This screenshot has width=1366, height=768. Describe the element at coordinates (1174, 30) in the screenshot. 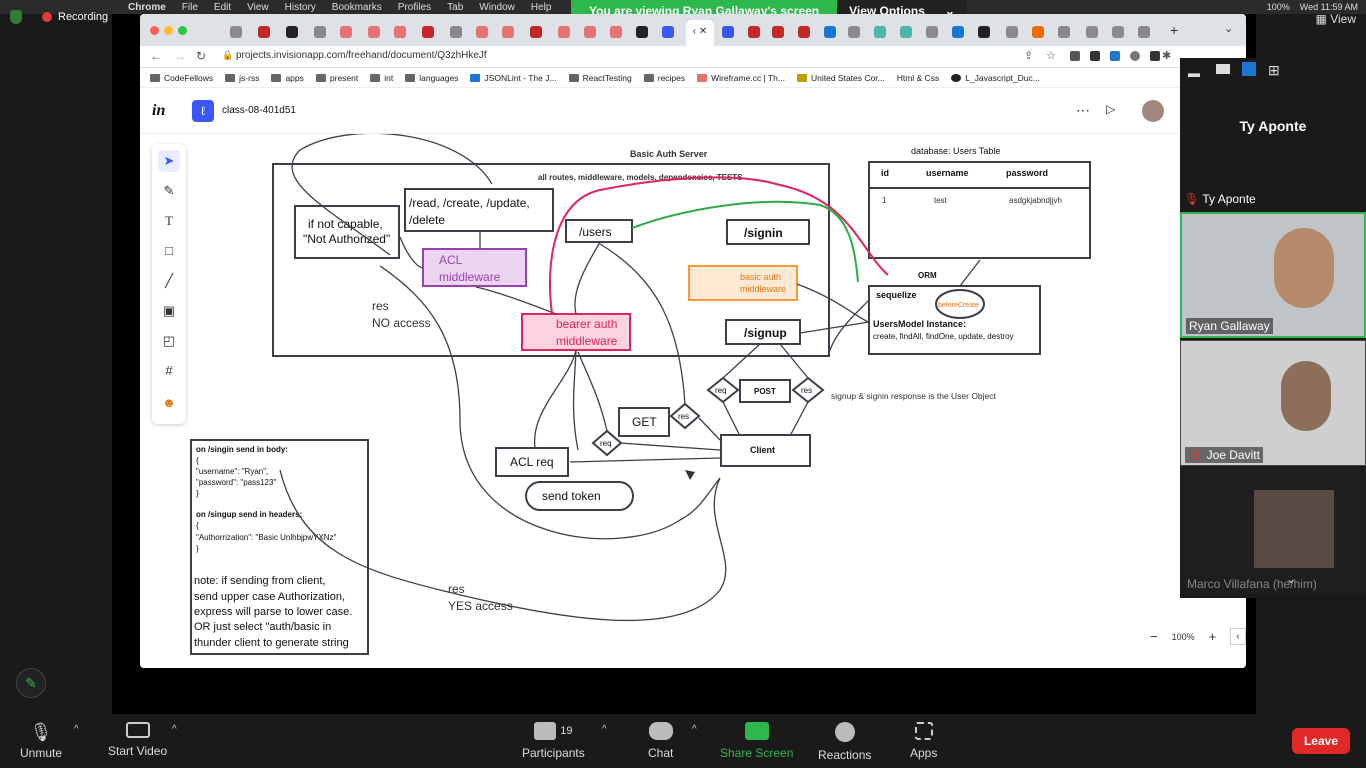

I see `new-tab-icon: +` at that location.